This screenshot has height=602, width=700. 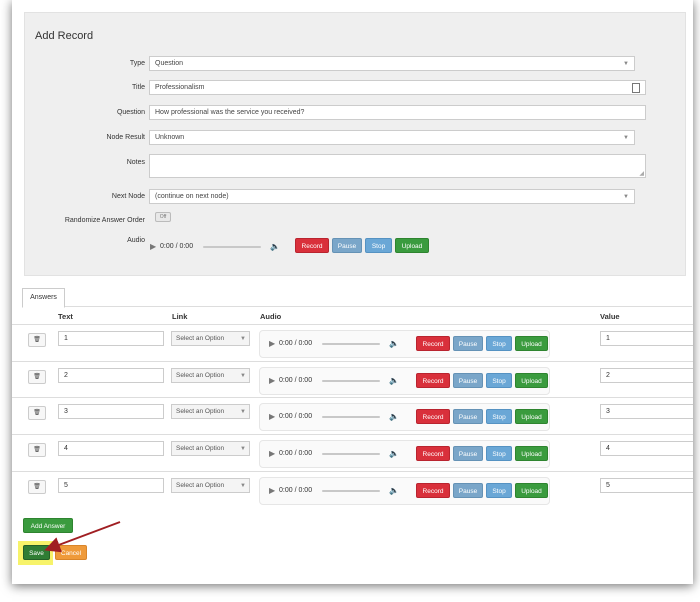 What do you see at coordinates (111, 375) in the screenshot?
I see `answer-text-input: 2` at bounding box center [111, 375].